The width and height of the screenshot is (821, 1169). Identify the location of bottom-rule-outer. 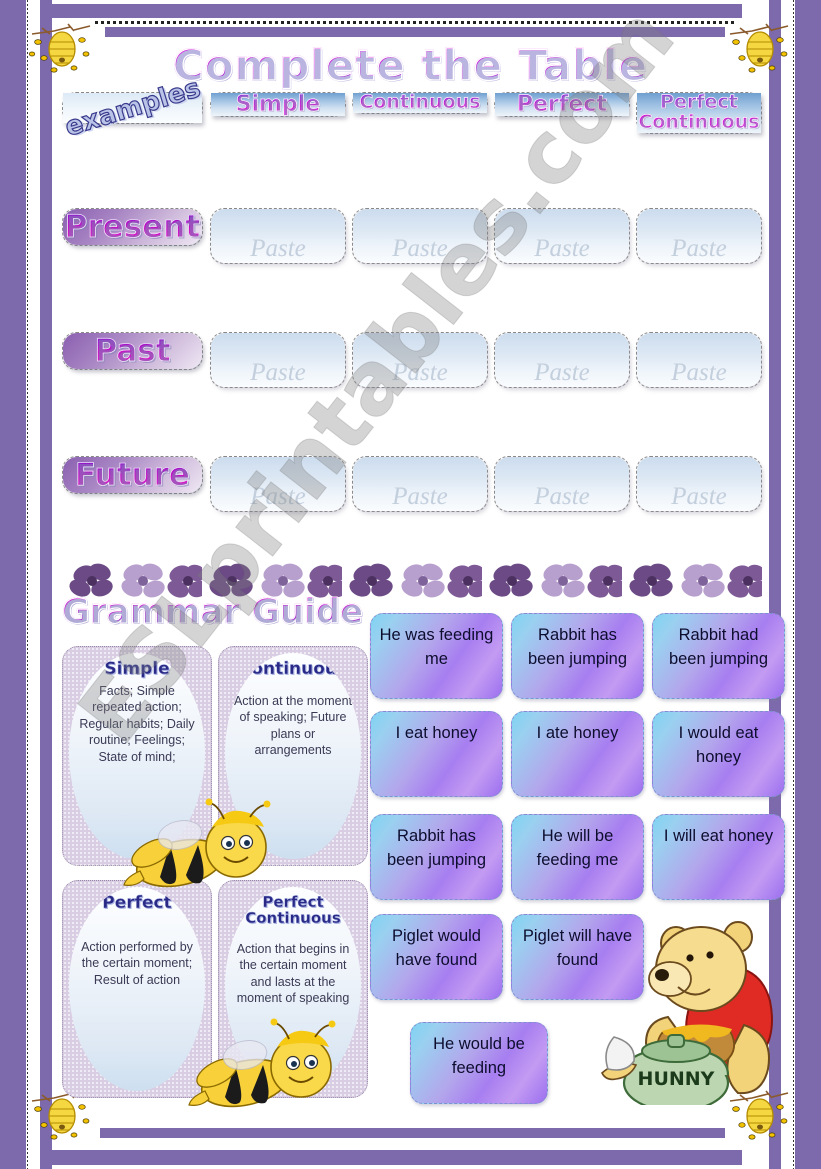
(392, 1157).